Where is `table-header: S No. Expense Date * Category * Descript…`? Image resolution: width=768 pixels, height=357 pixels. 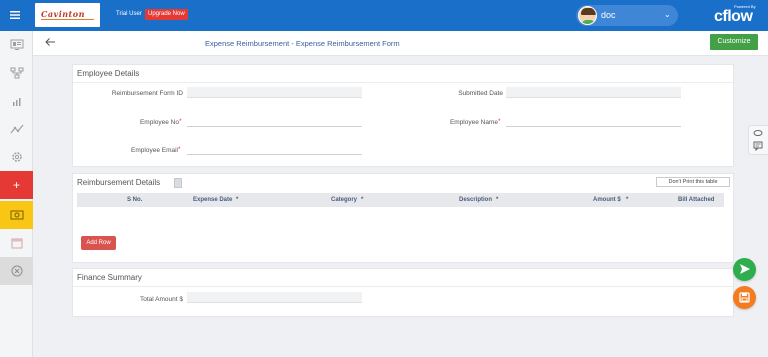 table-header: S No. Expense Date * Category * Descript… is located at coordinates (400, 200).